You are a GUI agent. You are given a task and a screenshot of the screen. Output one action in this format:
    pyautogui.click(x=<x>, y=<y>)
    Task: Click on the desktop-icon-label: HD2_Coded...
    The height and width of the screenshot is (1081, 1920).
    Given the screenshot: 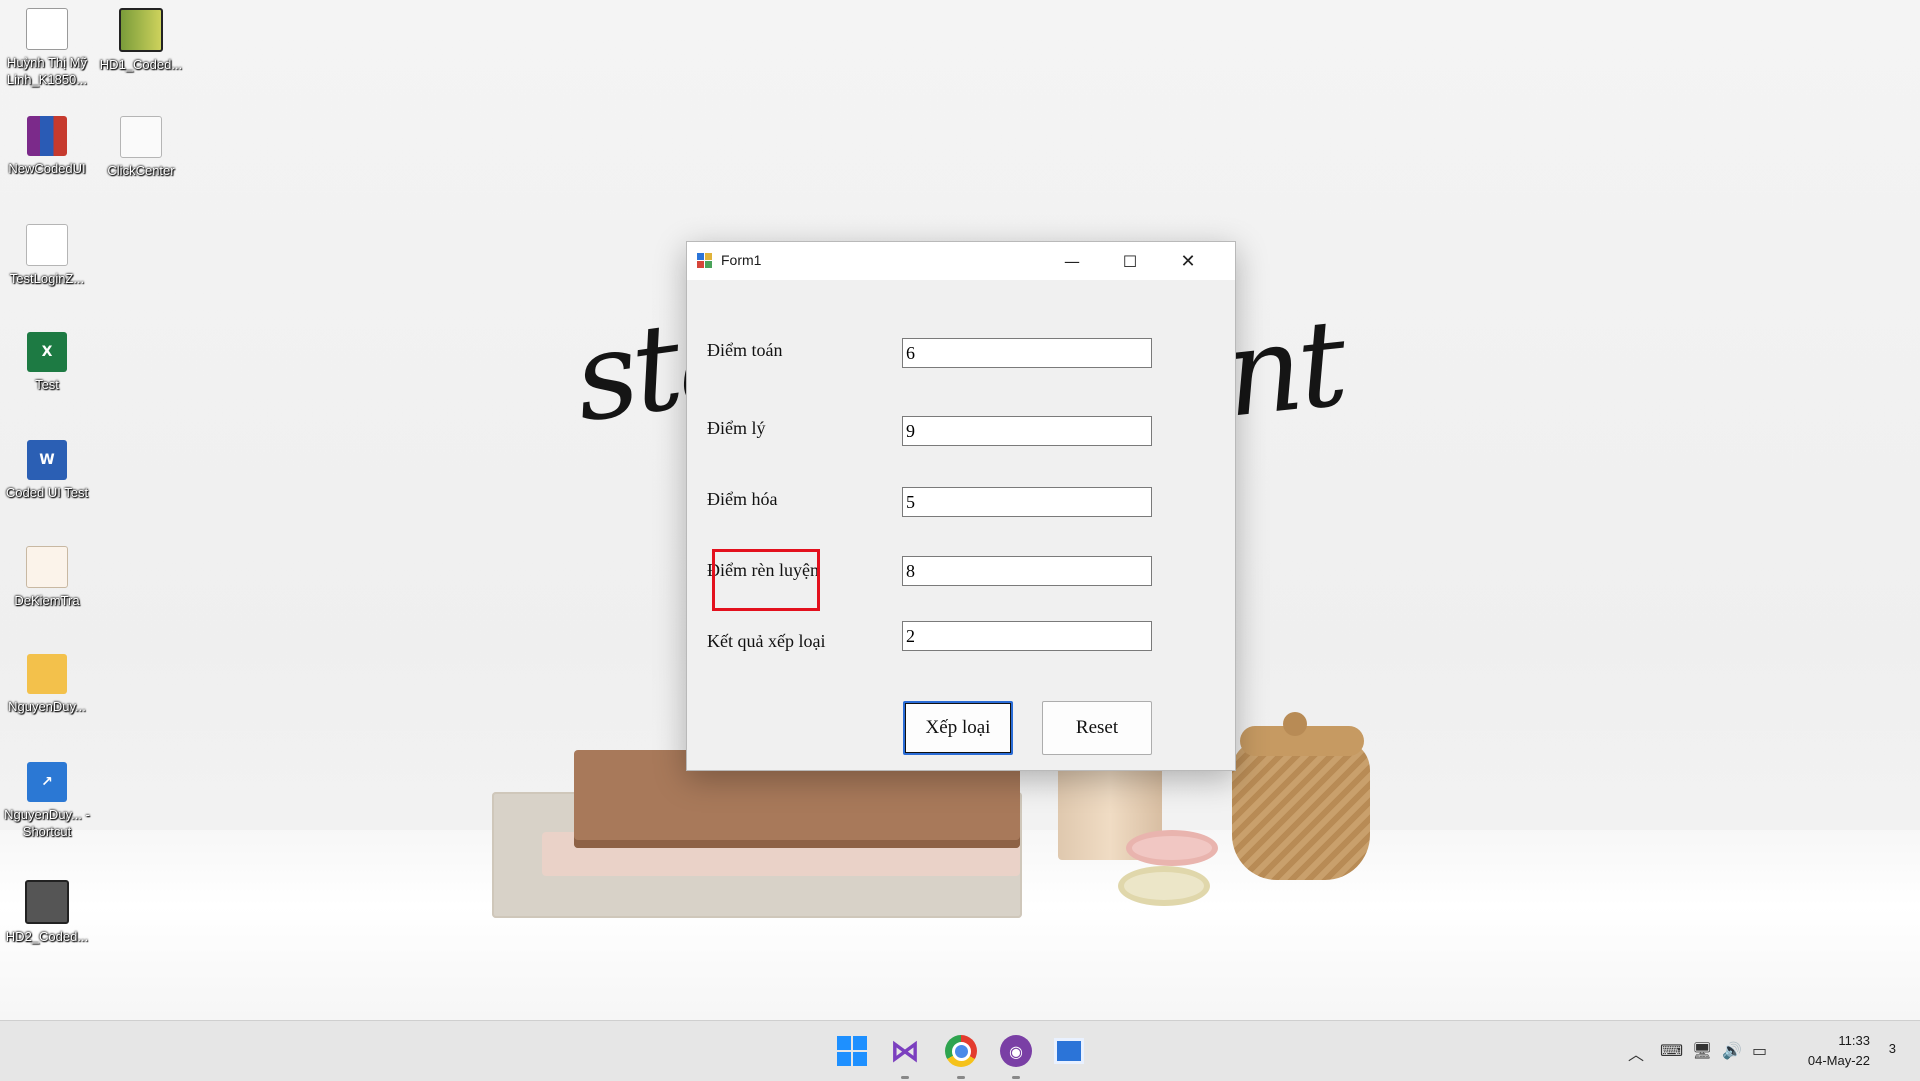 What is the action you would take?
    pyautogui.click(x=47, y=936)
    